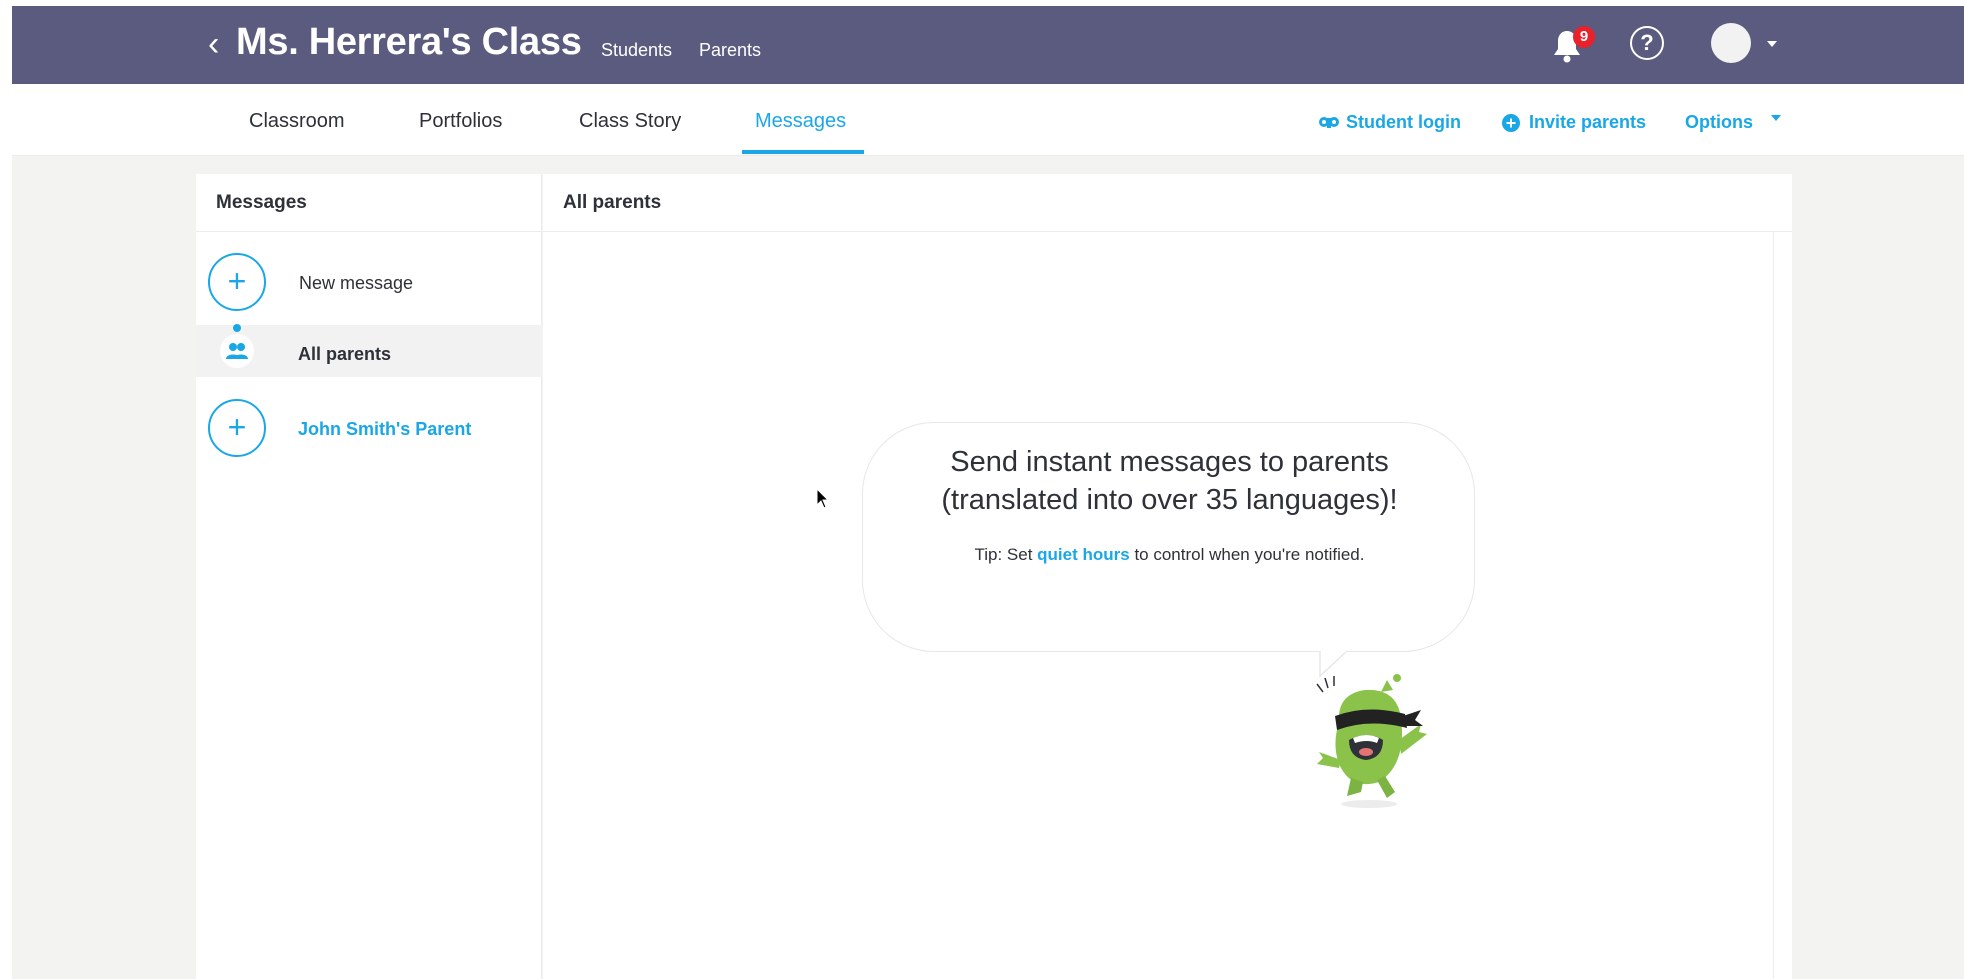 The image size is (1964, 979). Describe the element at coordinates (1169, 462) in the screenshot. I see `empty-state-heading-line1: Send instant messages to parents` at that location.